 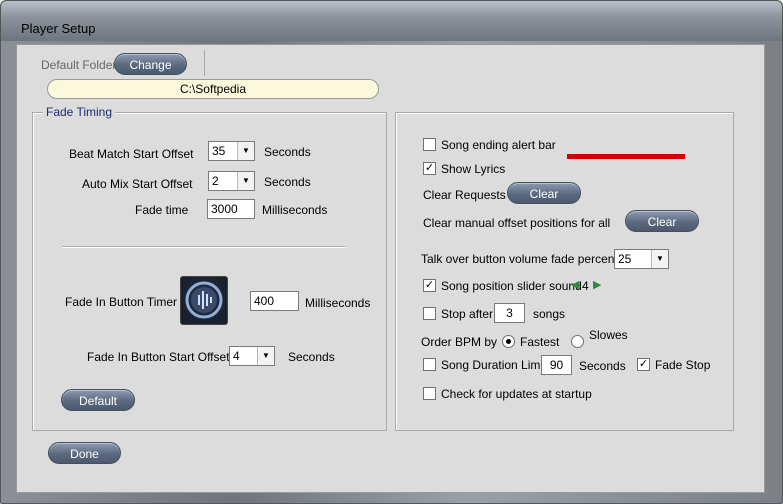 What do you see at coordinates (498, 145) in the screenshot?
I see `song-ending-label: Song ending alert bar` at bounding box center [498, 145].